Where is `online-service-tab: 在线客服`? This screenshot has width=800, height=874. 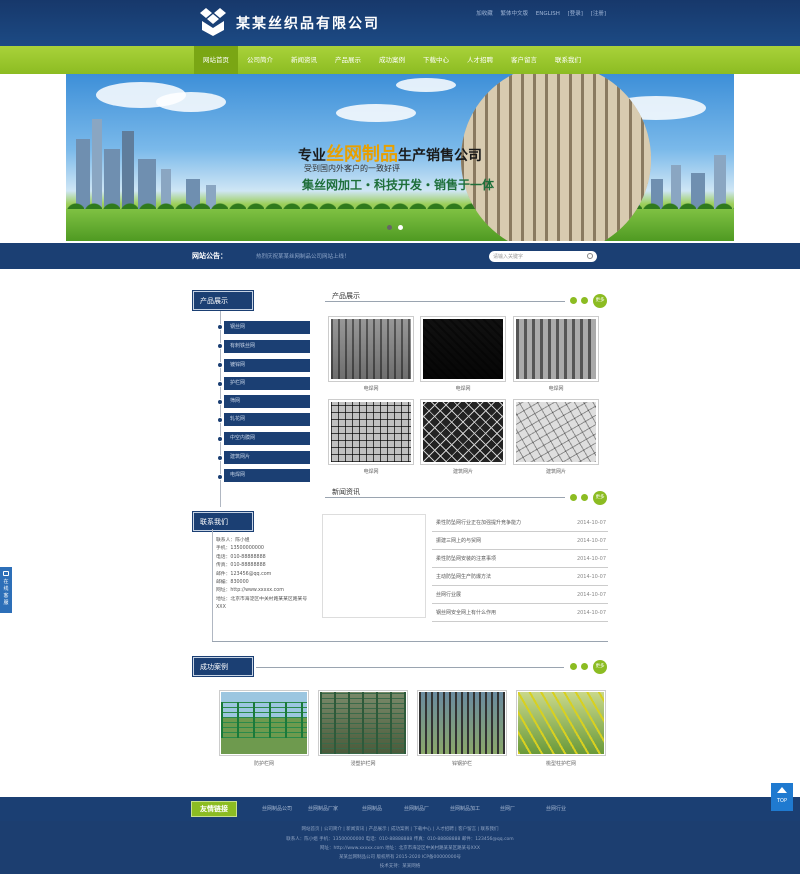 online-service-tab: 在线客服 is located at coordinates (6, 590).